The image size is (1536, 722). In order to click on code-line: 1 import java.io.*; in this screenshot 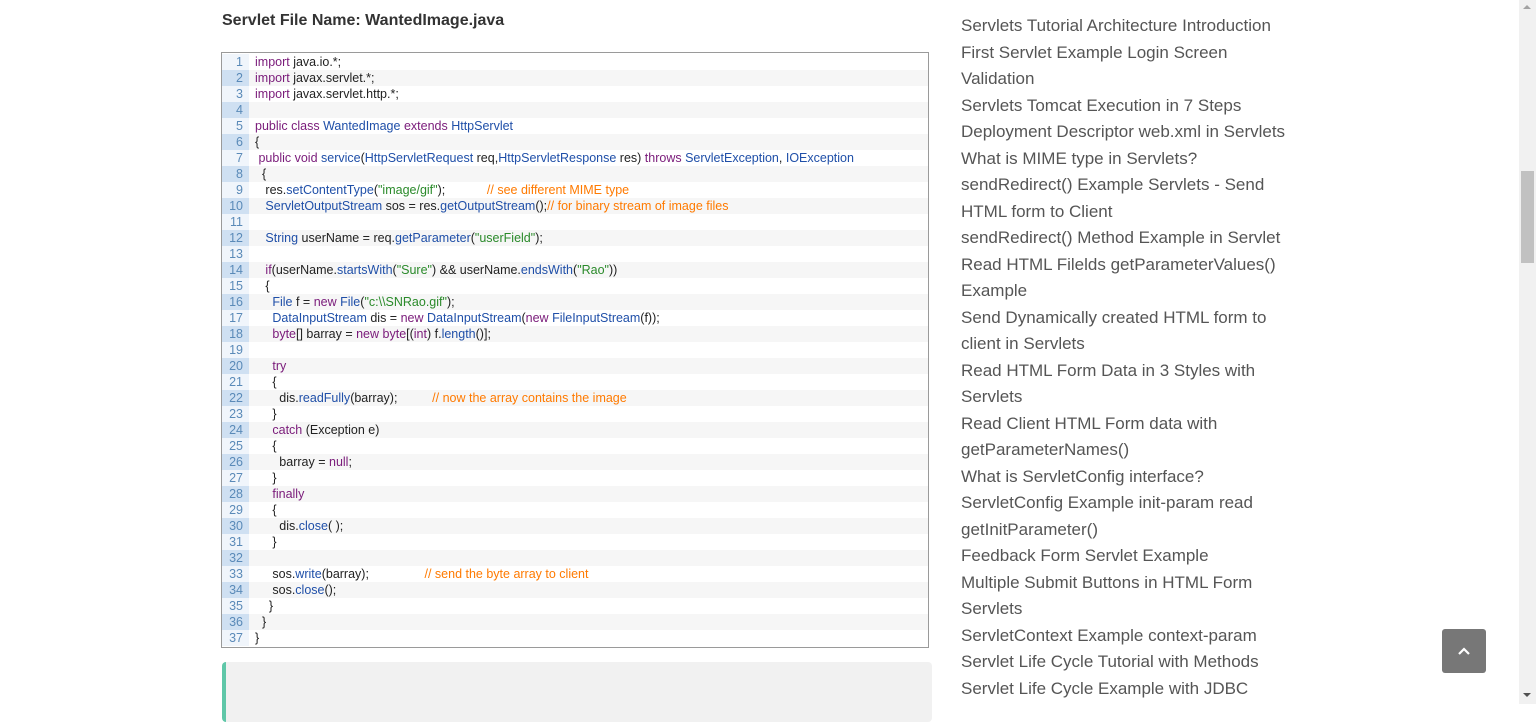, I will do `click(575, 62)`.